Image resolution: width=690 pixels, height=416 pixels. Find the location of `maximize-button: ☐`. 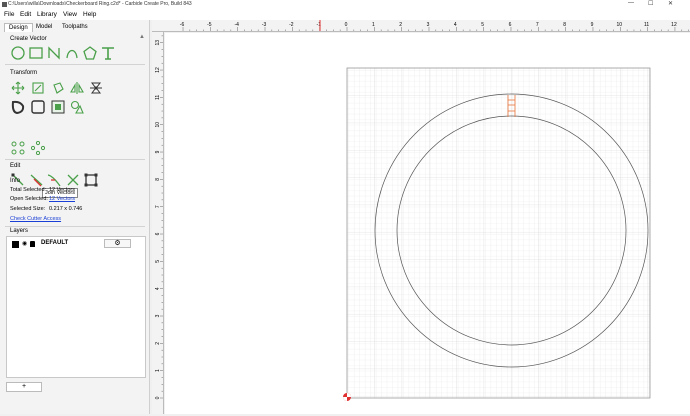

maximize-button: ☐ is located at coordinates (650, 3).